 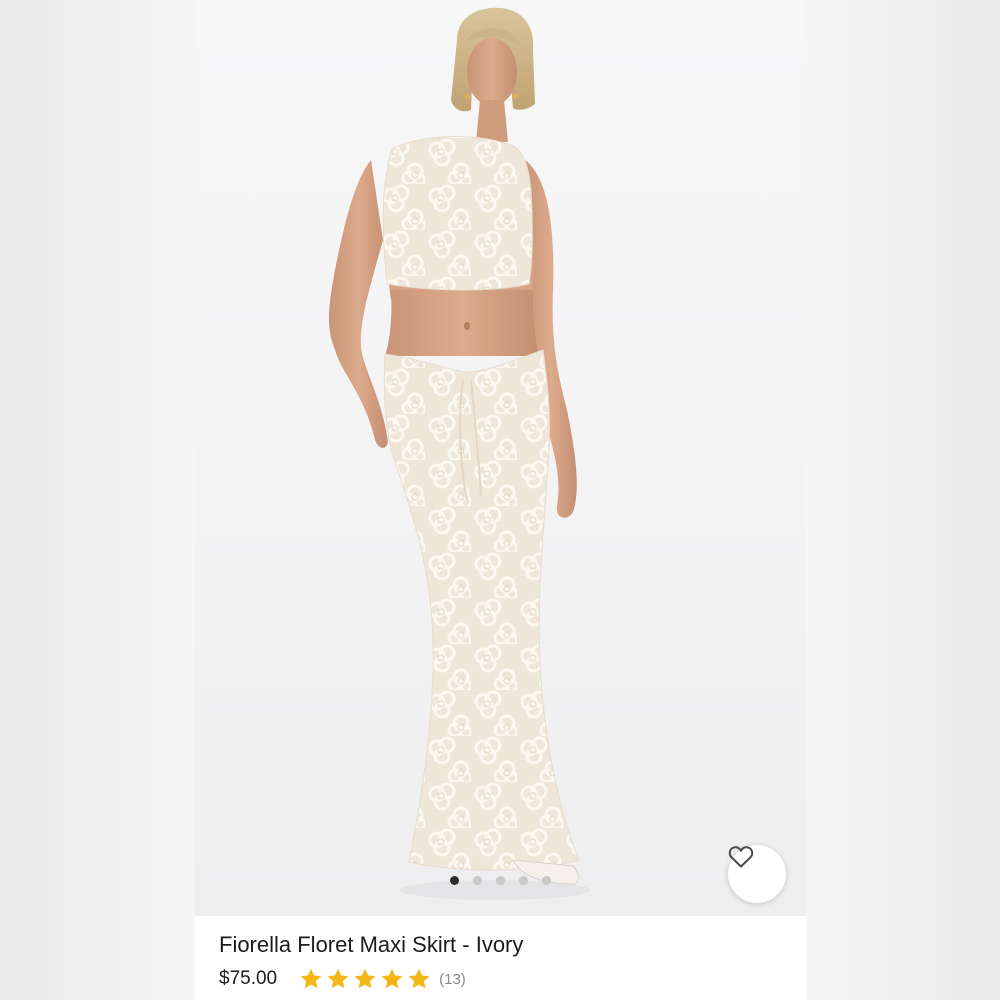 I want to click on price-rating-row: $75.00 (13), so click(x=504, y=979).